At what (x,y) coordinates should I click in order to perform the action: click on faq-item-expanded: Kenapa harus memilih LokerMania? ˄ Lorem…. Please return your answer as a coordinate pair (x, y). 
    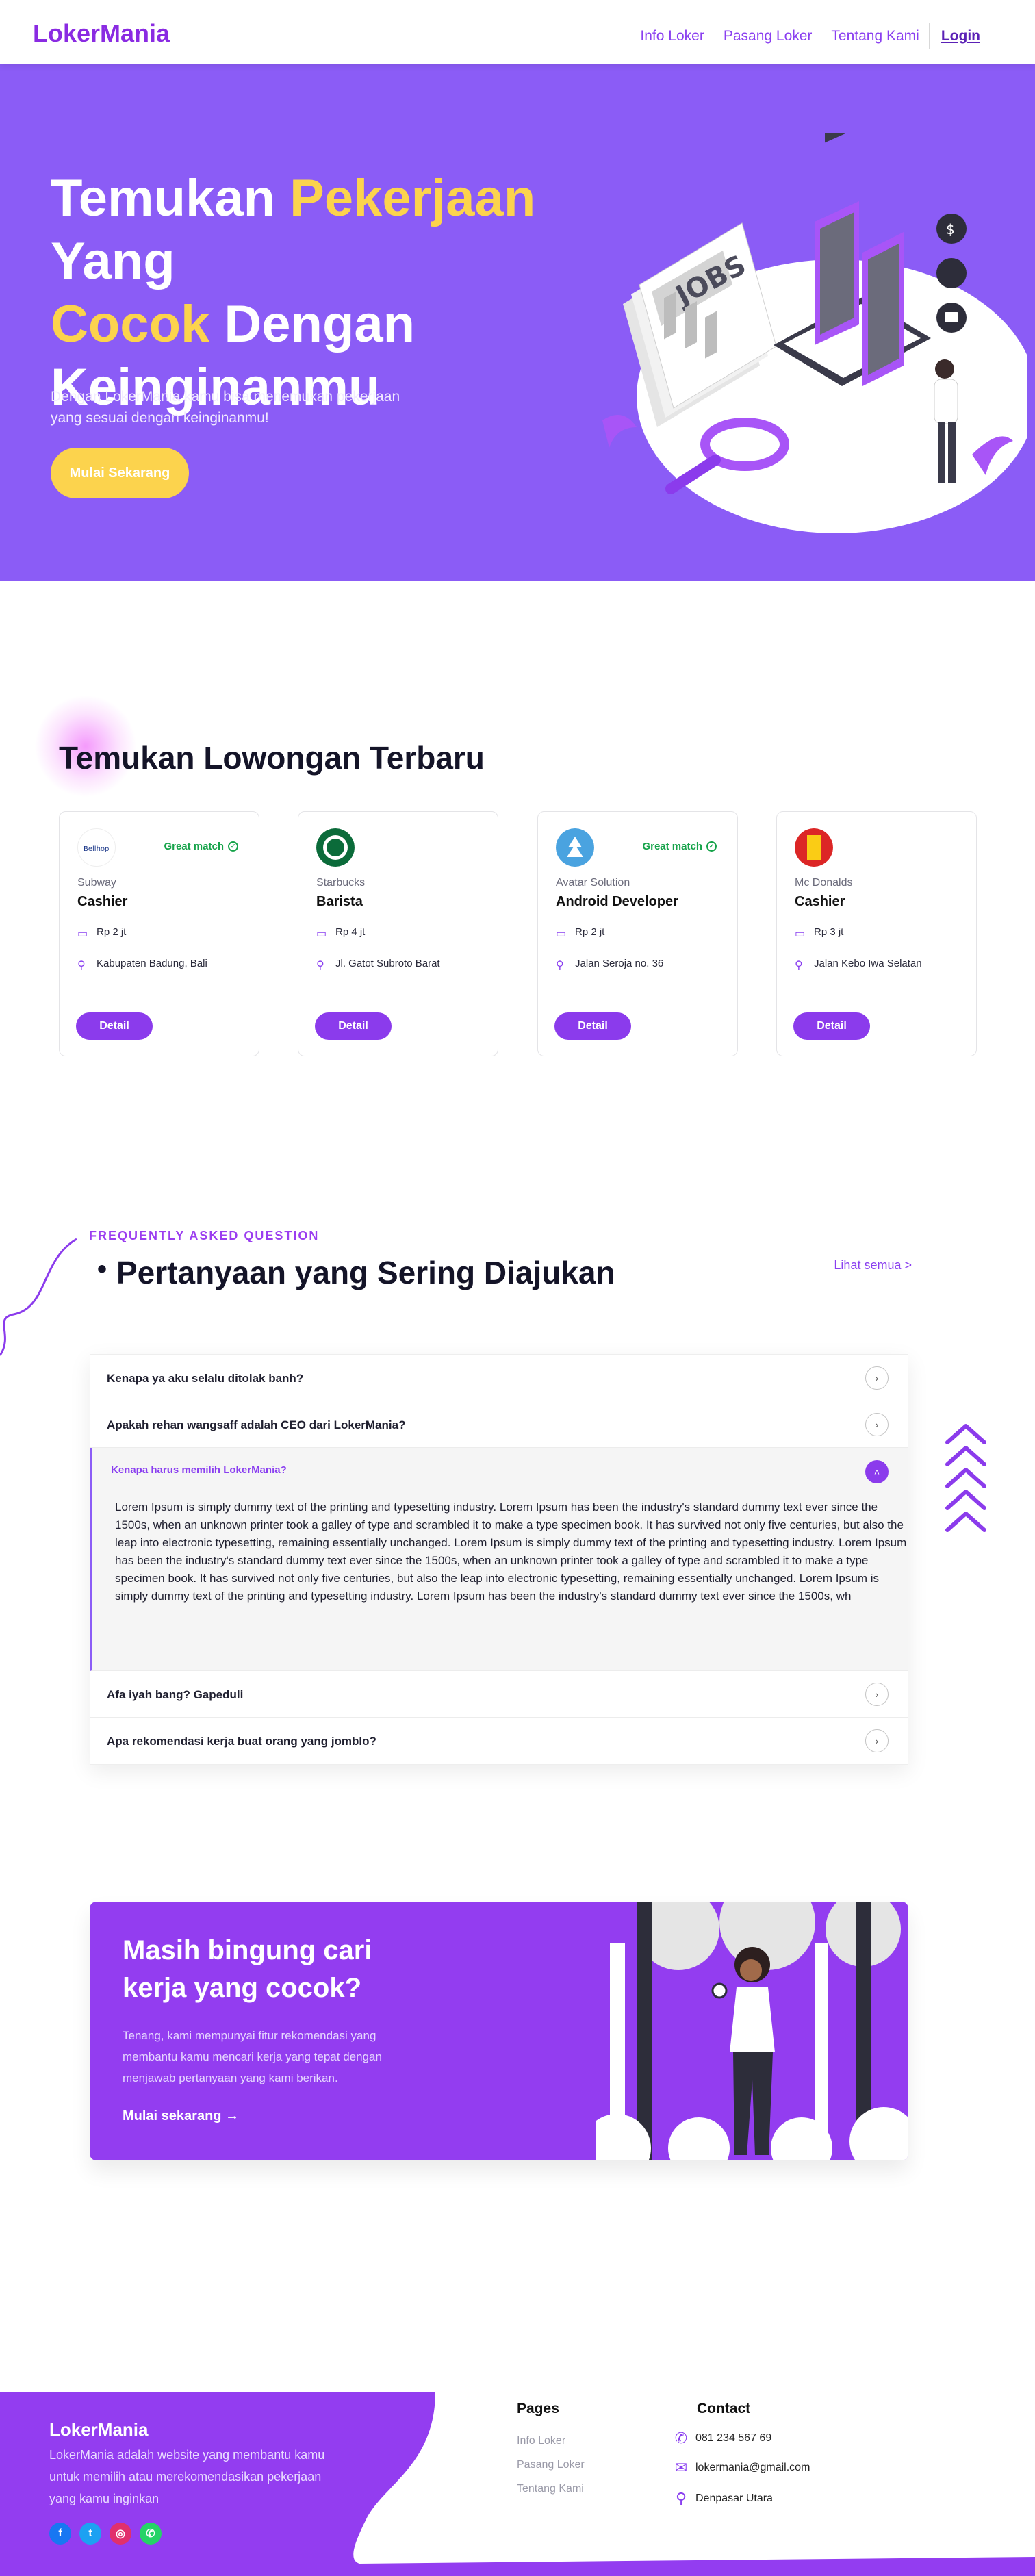
    Looking at the image, I should click on (499, 1559).